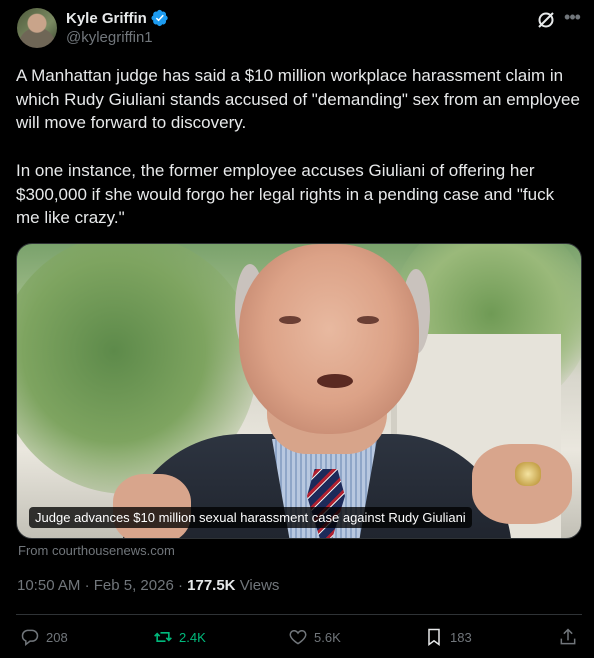  What do you see at coordinates (329, 339) in the screenshot?
I see `photo-head` at bounding box center [329, 339].